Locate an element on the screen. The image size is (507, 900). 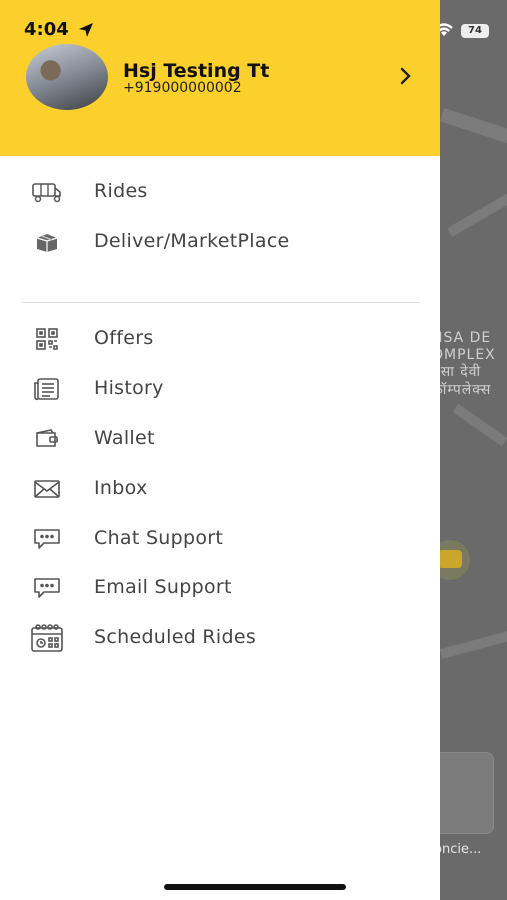
menu-item-label: Deliver/MarketPlace is located at coordinates (192, 241).